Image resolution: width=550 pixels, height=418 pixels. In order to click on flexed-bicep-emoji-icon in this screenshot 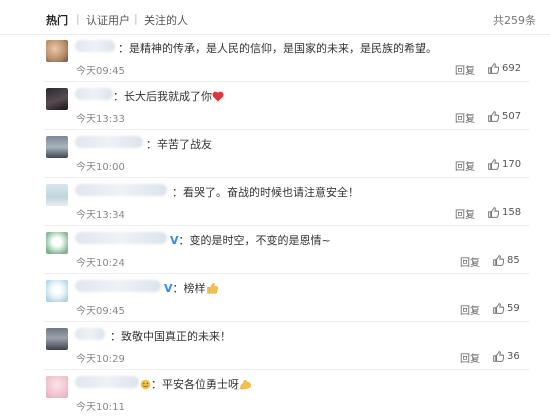, I will do `click(245, 384)`.